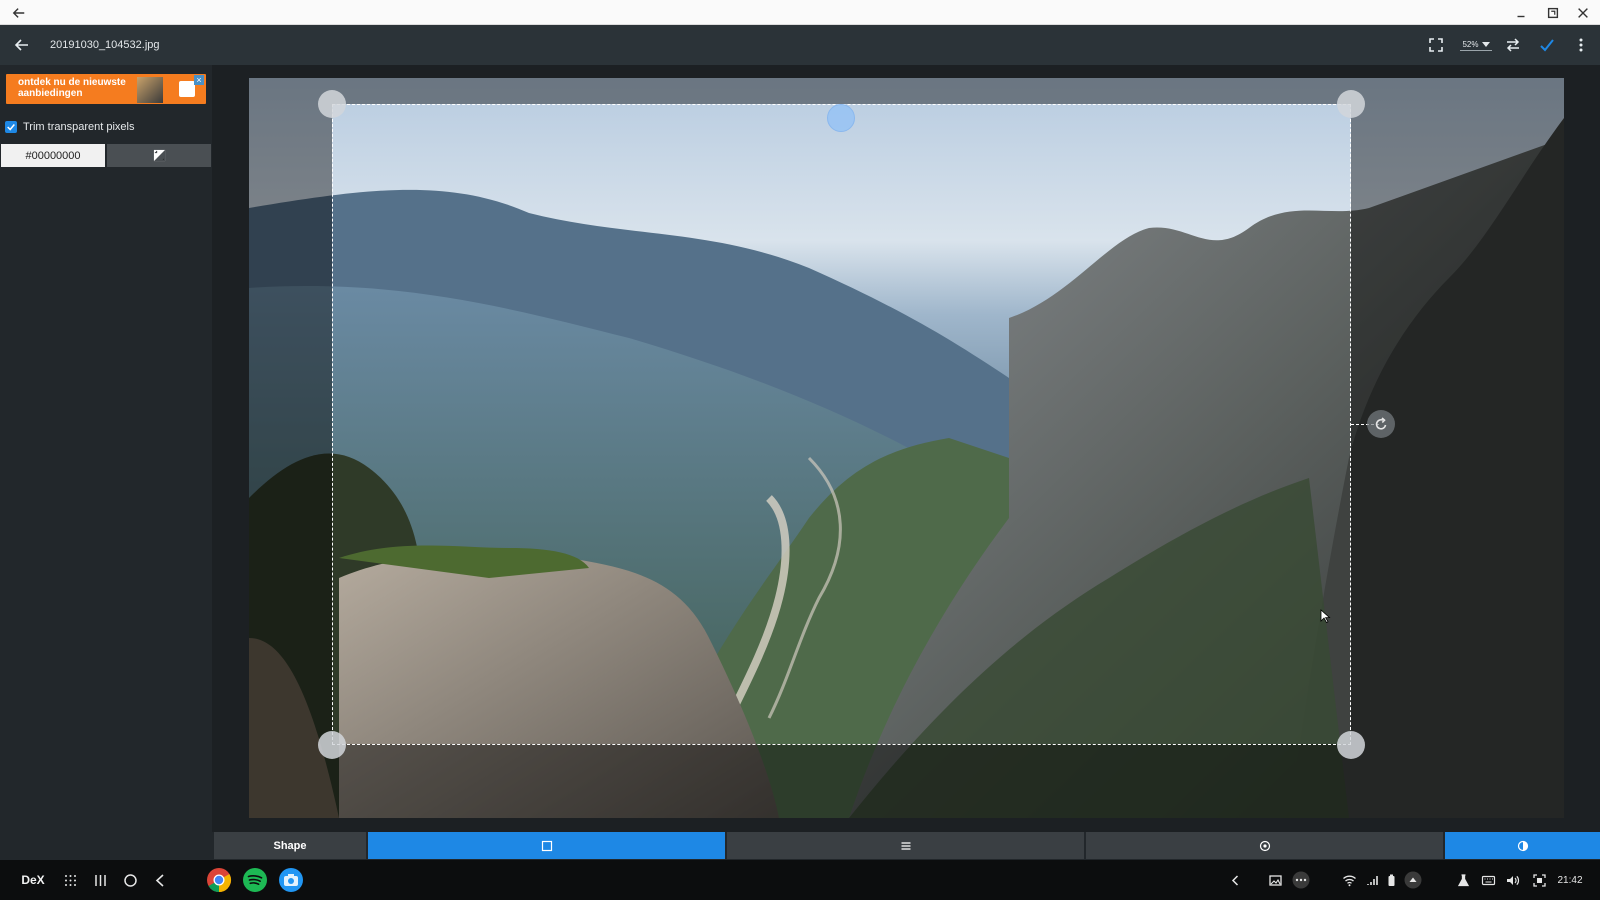 This screenshot has width=1600, height=900. What do you see at coordinates (1570, 880) in the screenshot?
I see `clock: 21:42` at bounding box center [1570, 880].